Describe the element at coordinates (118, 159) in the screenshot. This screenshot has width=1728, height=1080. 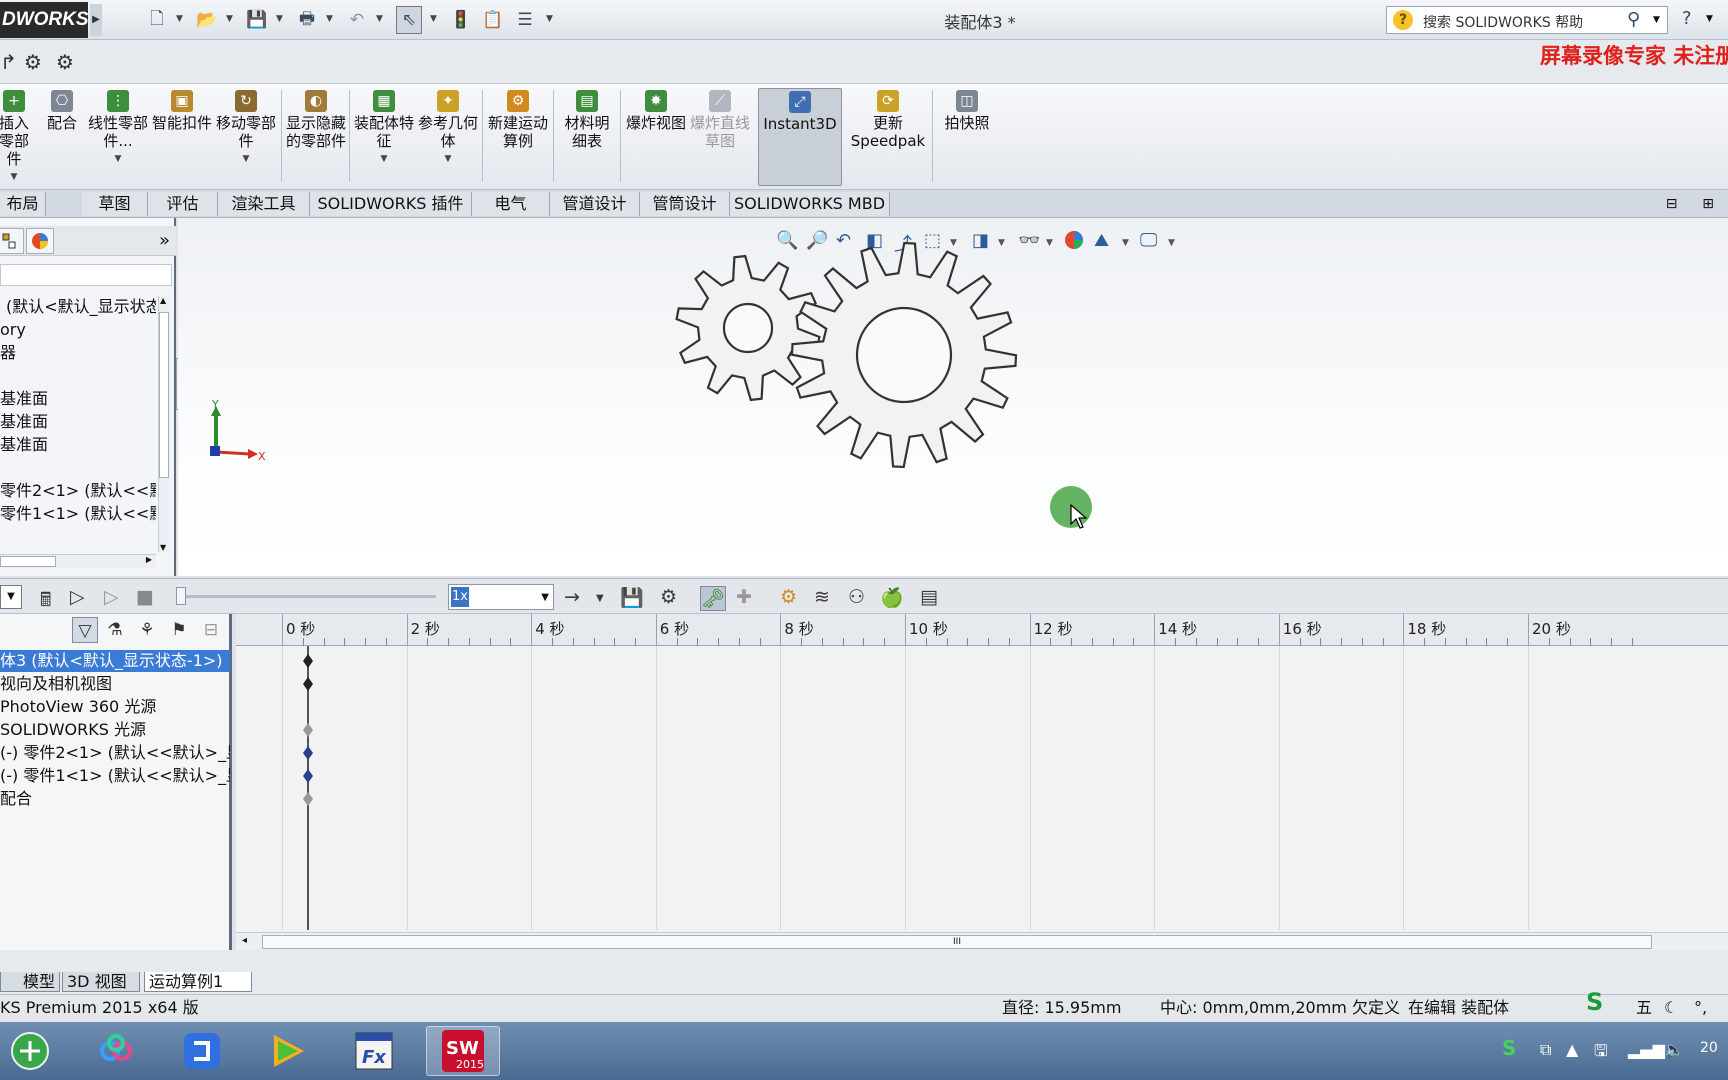
I see `linear-pattern-dropdown: ▼` at that location.